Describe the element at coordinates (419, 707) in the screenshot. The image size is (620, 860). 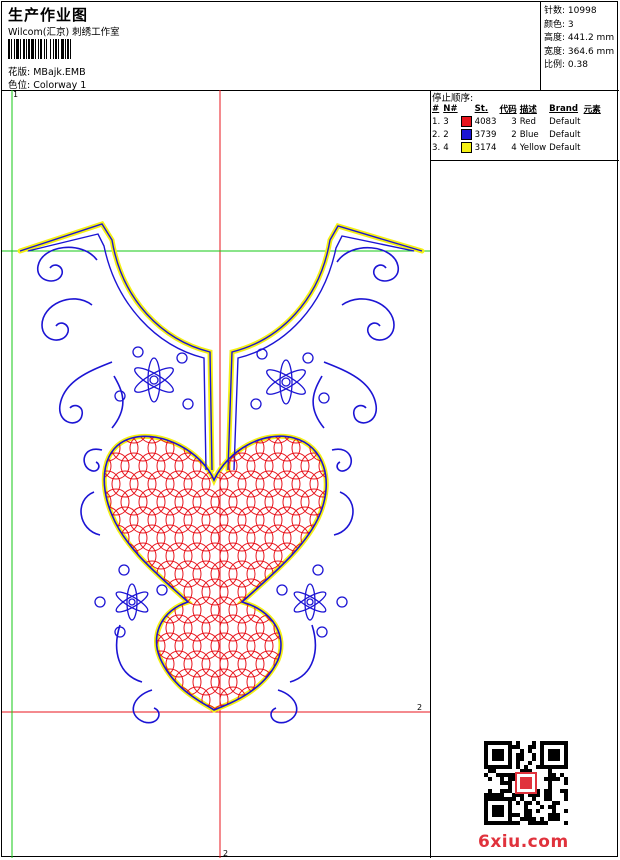
I see `guide-label-right: 2` at that location.